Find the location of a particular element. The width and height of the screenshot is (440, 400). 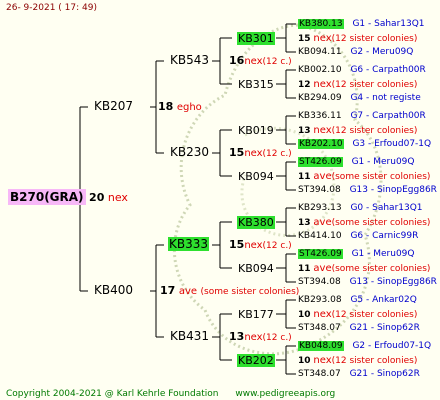

gen4-queen: KB293.13 G0 - Sahar13Q1 is located at coordinates (360, 208).